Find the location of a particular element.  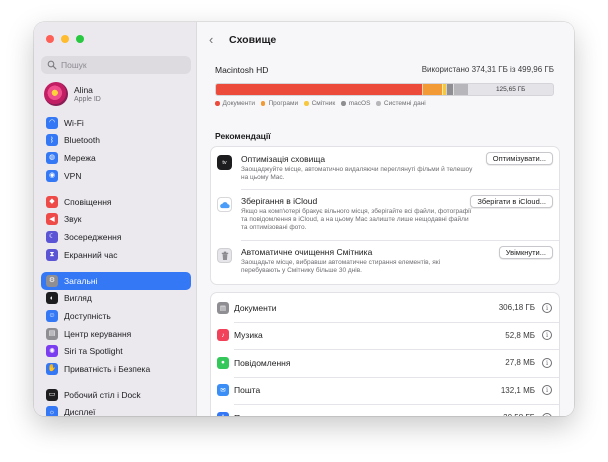

wifi-icon: ◠ is located at coordinates (52, 122).